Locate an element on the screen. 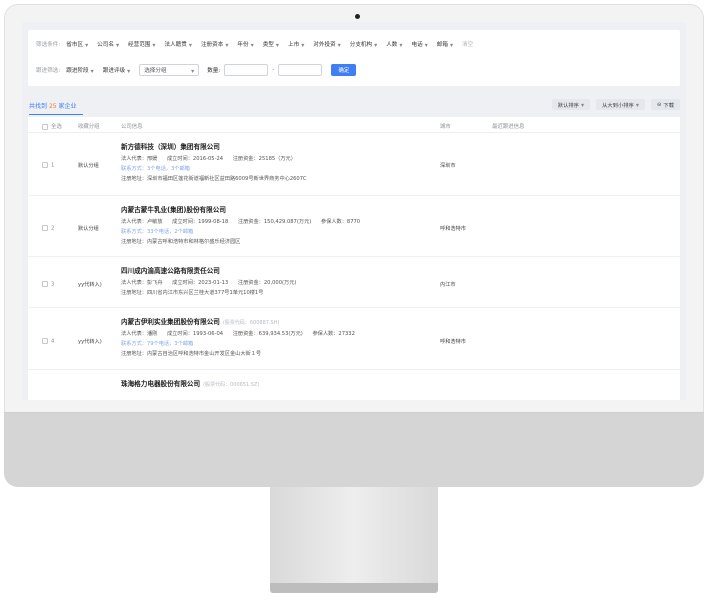 The image size is (707, 600). download-button: ⊝ 下载 is located at coordinates (665, 104).